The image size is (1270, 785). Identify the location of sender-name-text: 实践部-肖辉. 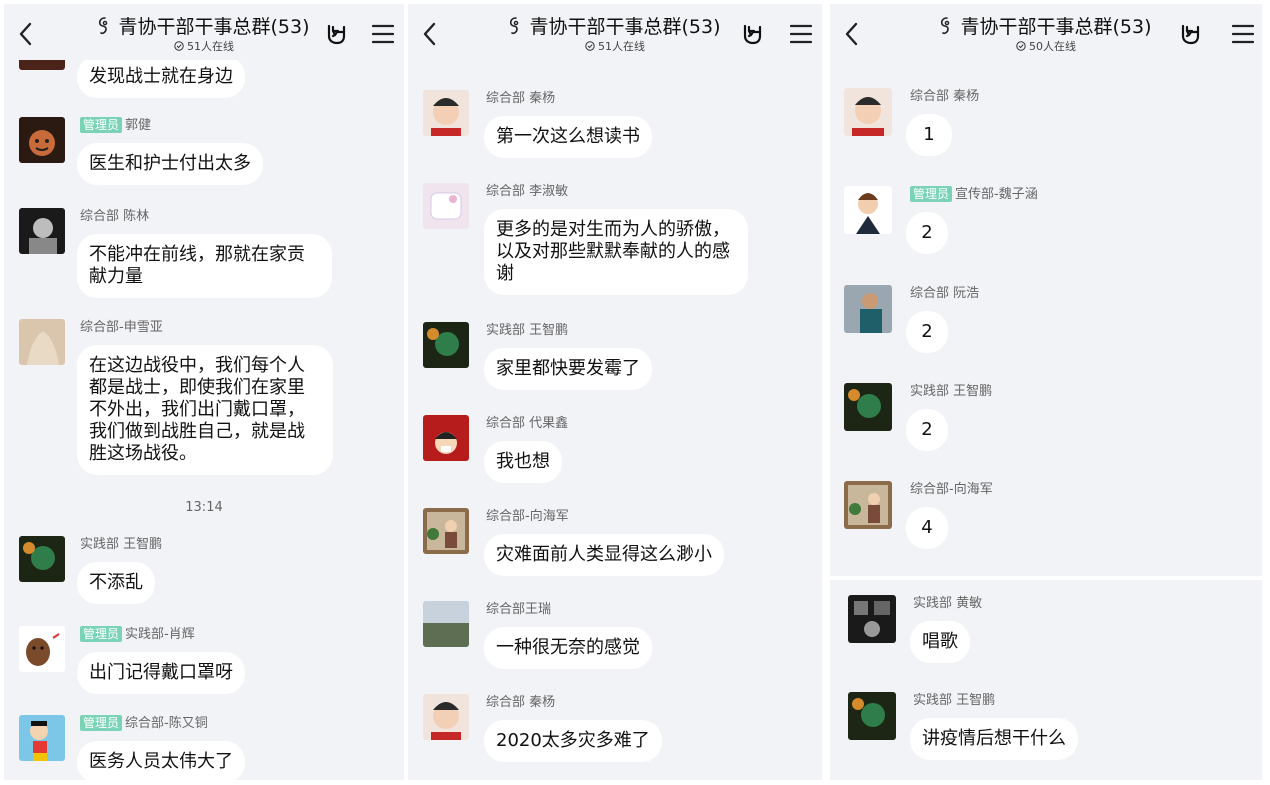
(160, 634).